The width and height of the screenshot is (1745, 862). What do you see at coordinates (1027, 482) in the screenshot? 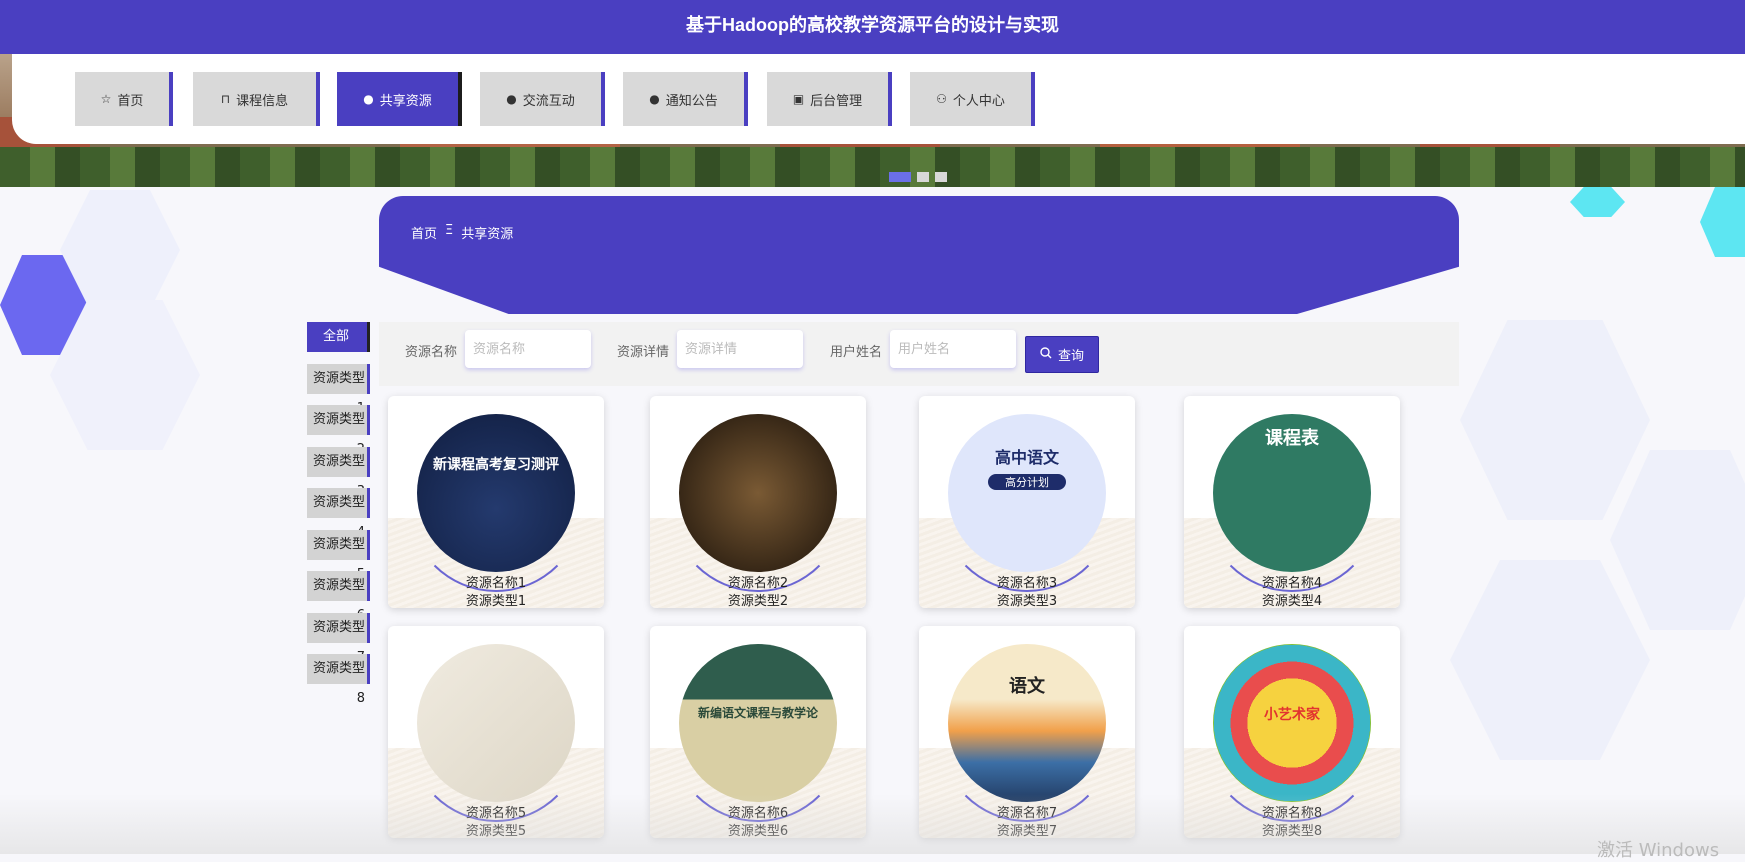
I see `cover-subtext: 高分计划` at bounding box center [1027, 482].